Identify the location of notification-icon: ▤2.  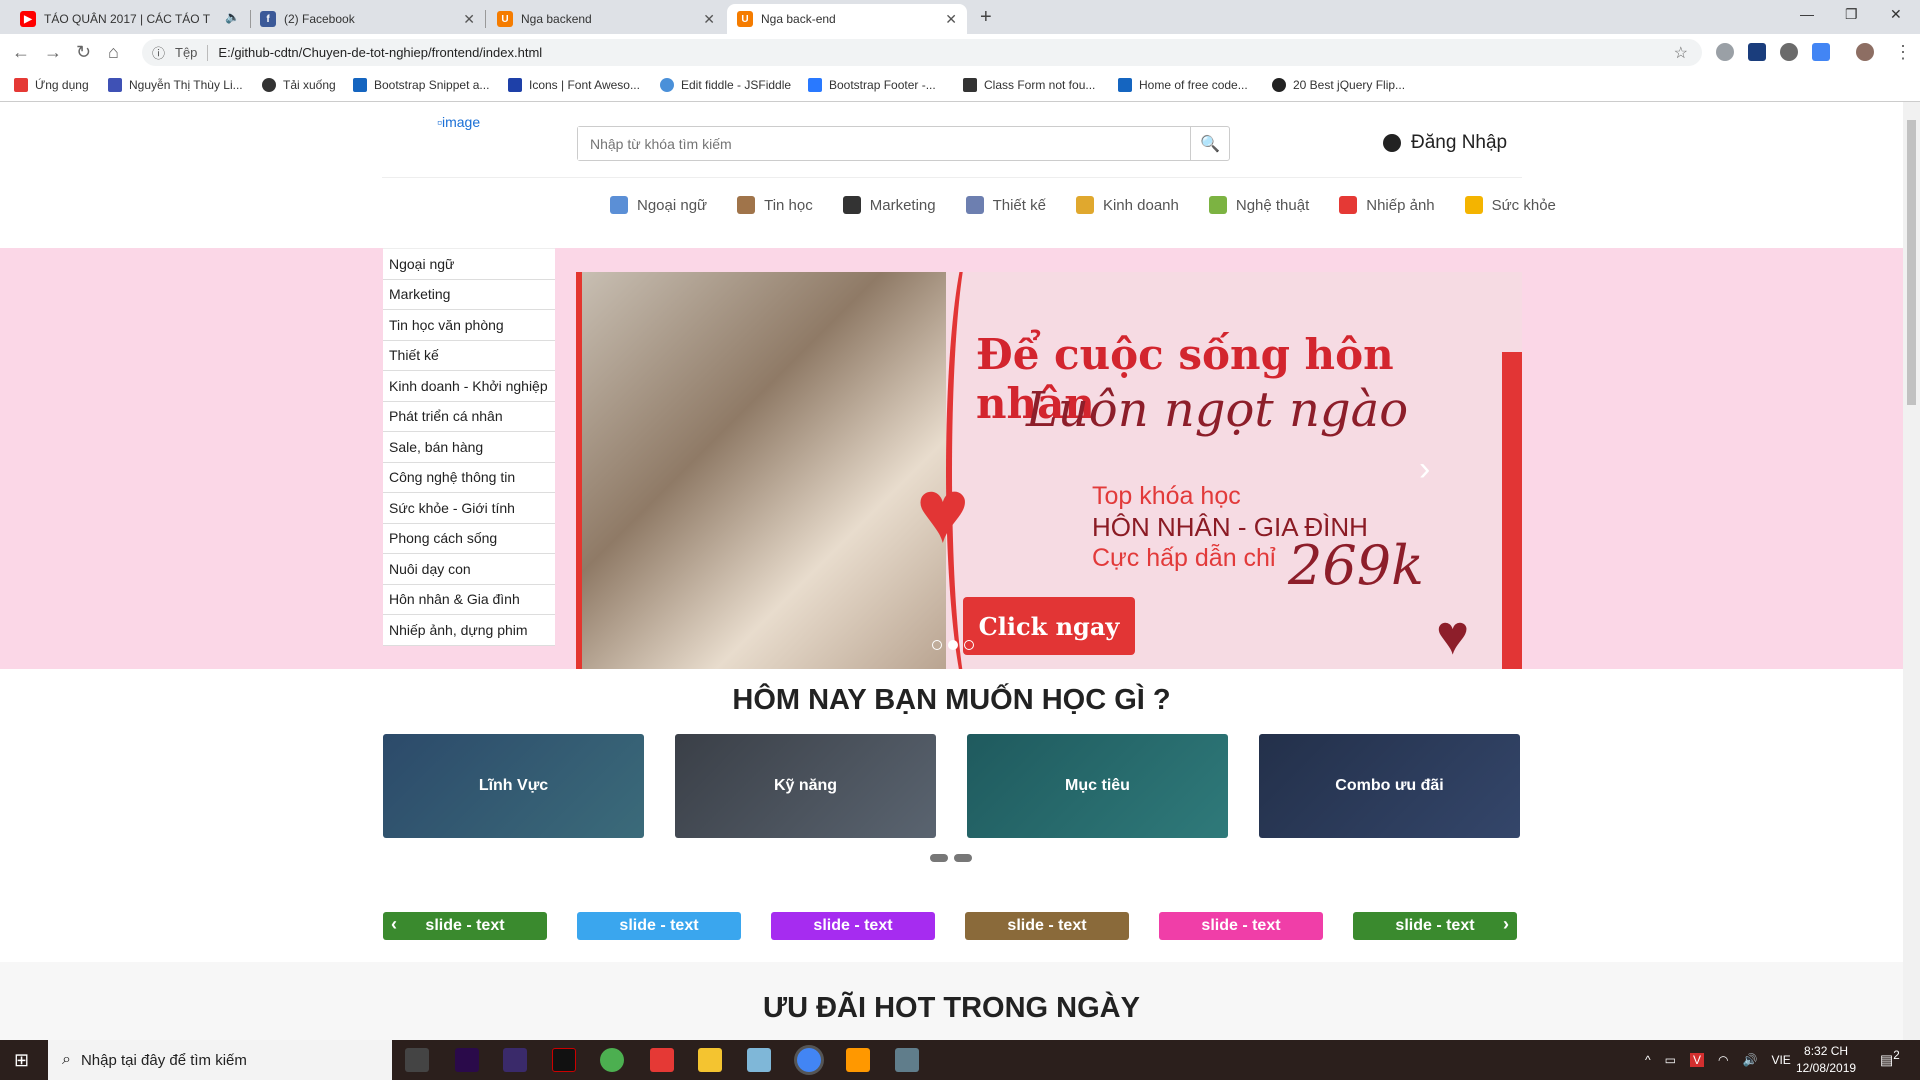
(1890, 1059).